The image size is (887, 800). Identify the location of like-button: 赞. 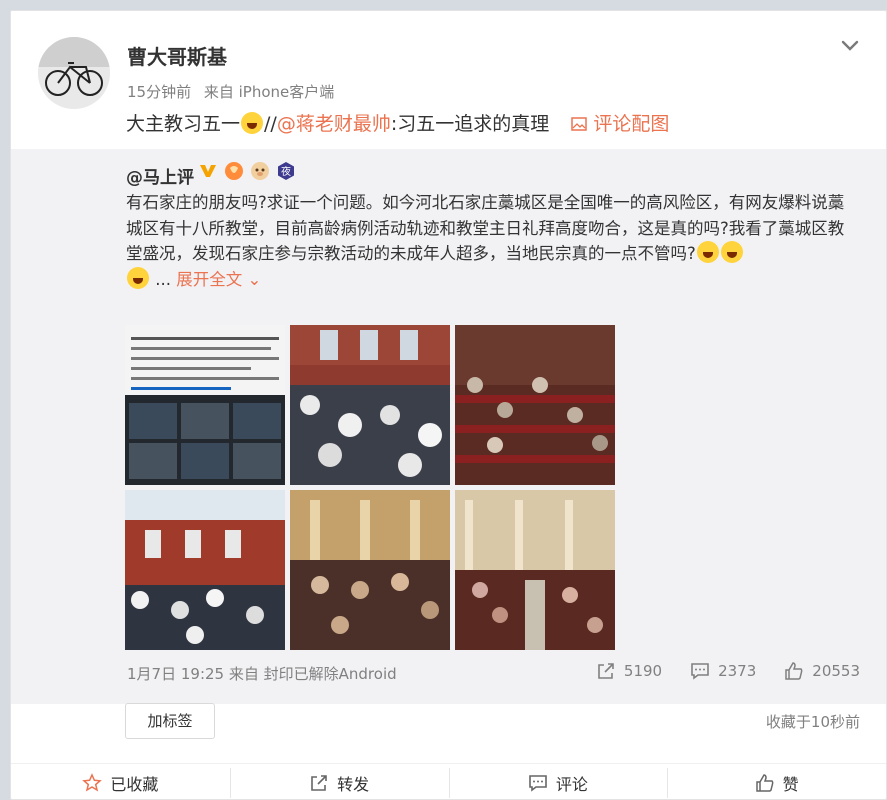
(776, 782).